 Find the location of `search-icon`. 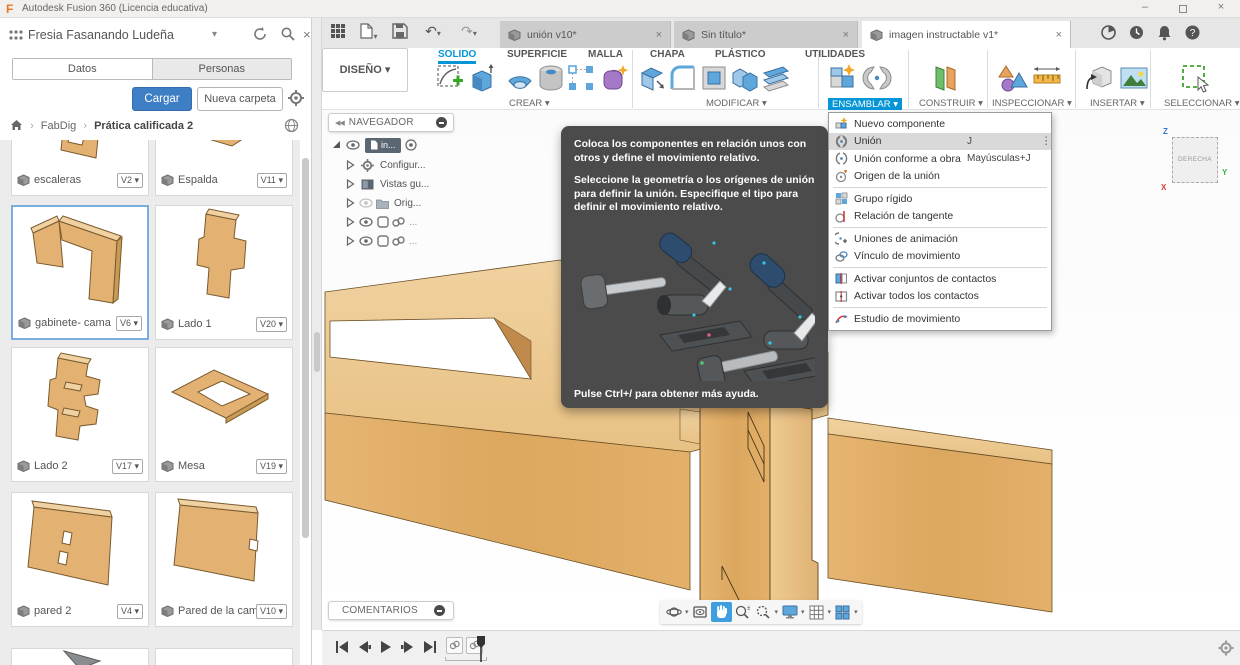

search-icon is located at coordinates (290, 36).